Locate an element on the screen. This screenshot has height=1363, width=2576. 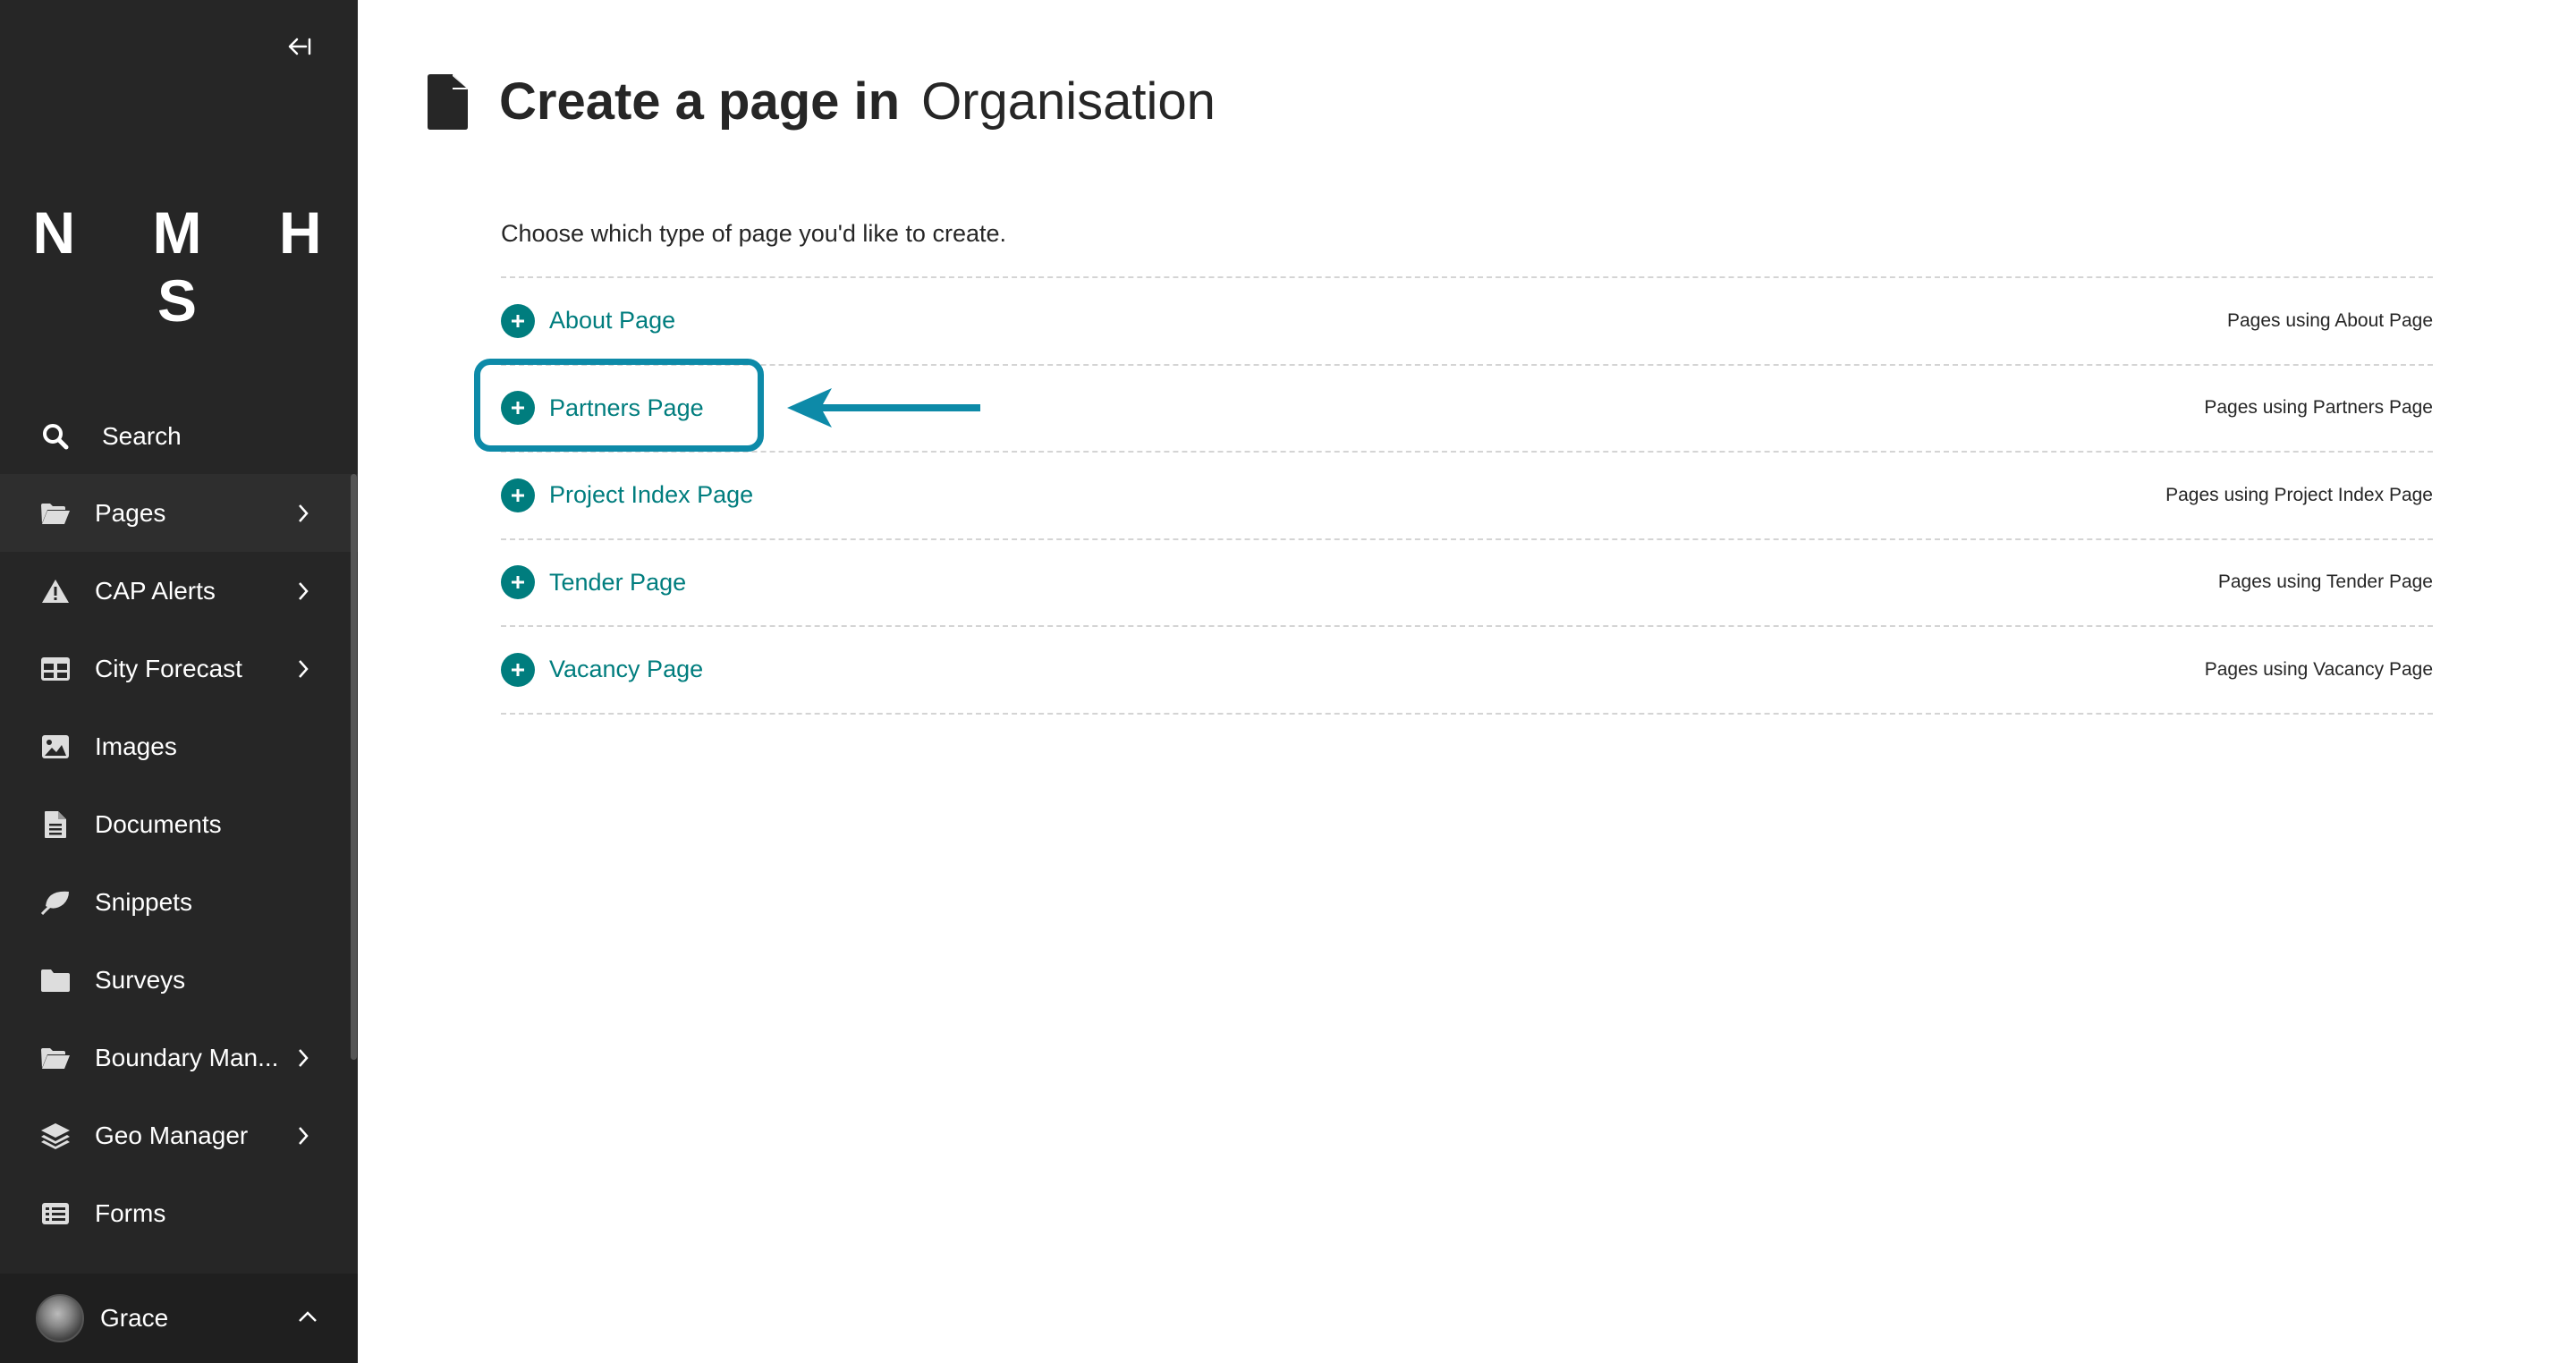
warning-icon is located at coordinates (55, 592).